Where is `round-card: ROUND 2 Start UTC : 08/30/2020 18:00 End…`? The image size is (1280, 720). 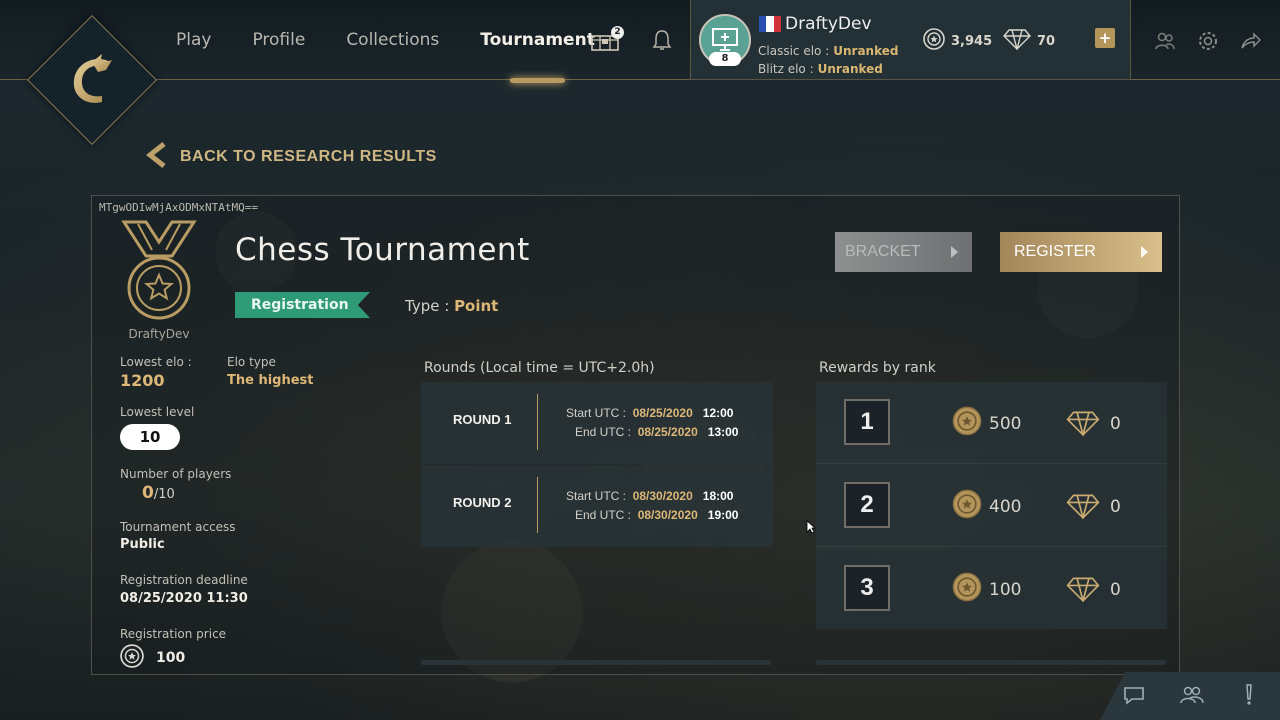 round-card: ROUND 2 Start UTC : 08/30/2020 18:00 End… is located at coordinates (597, 506).